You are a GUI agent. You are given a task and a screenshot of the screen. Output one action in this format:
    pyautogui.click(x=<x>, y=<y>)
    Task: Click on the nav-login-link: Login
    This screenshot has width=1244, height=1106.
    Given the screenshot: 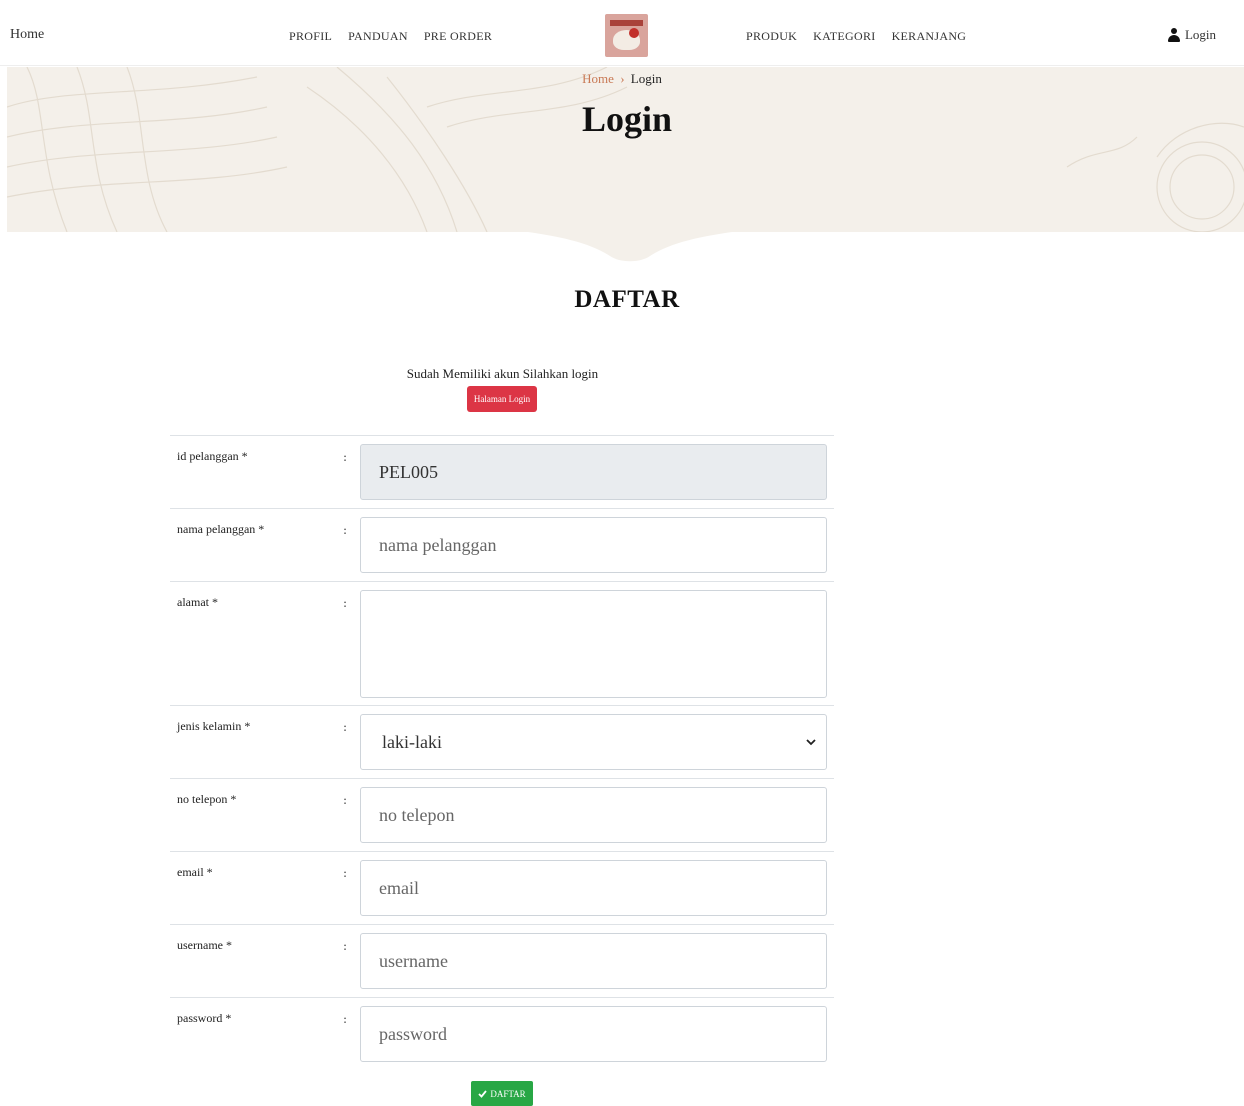 What is the action you would take?
    pyautogui.click(x=1191, y=35)
    